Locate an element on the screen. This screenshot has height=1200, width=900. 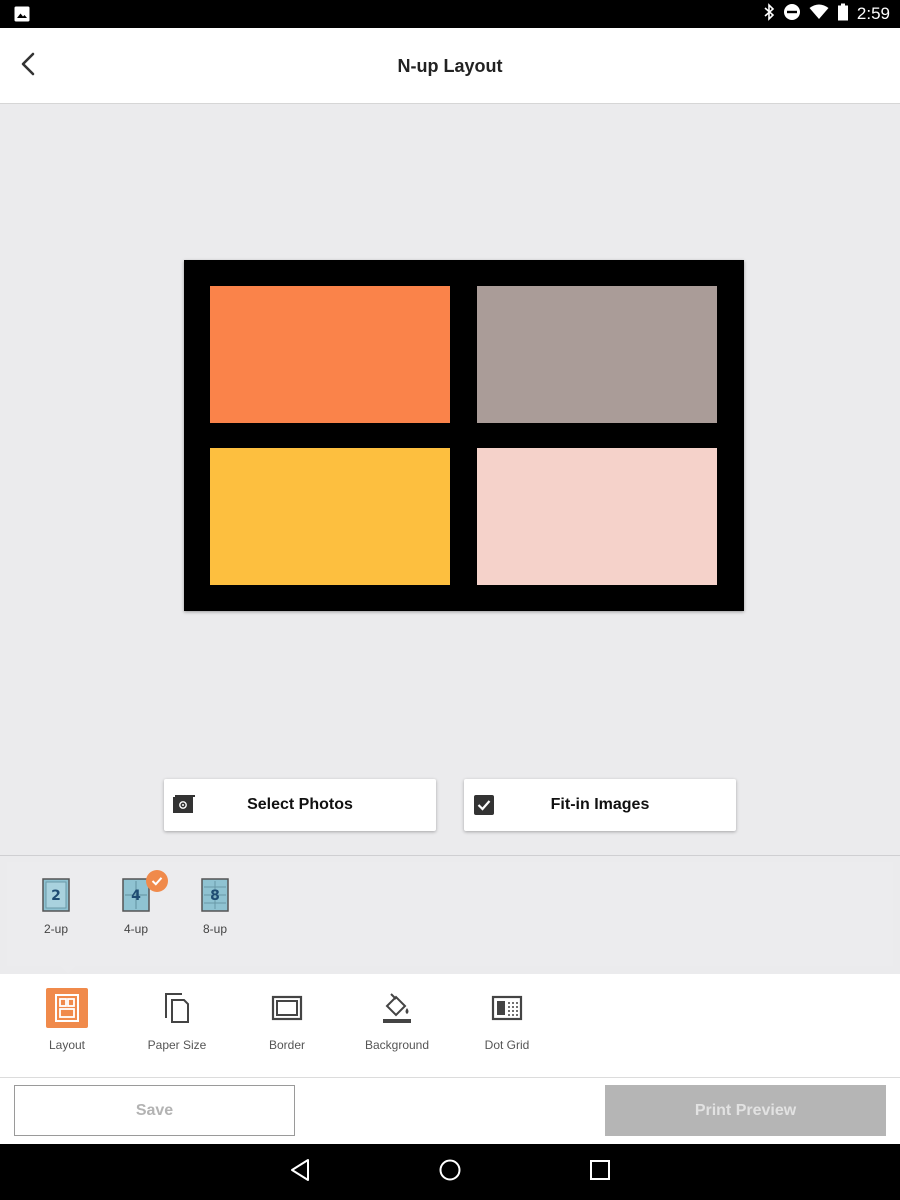
paper-size-icon is located at coordinates (177, 1008).